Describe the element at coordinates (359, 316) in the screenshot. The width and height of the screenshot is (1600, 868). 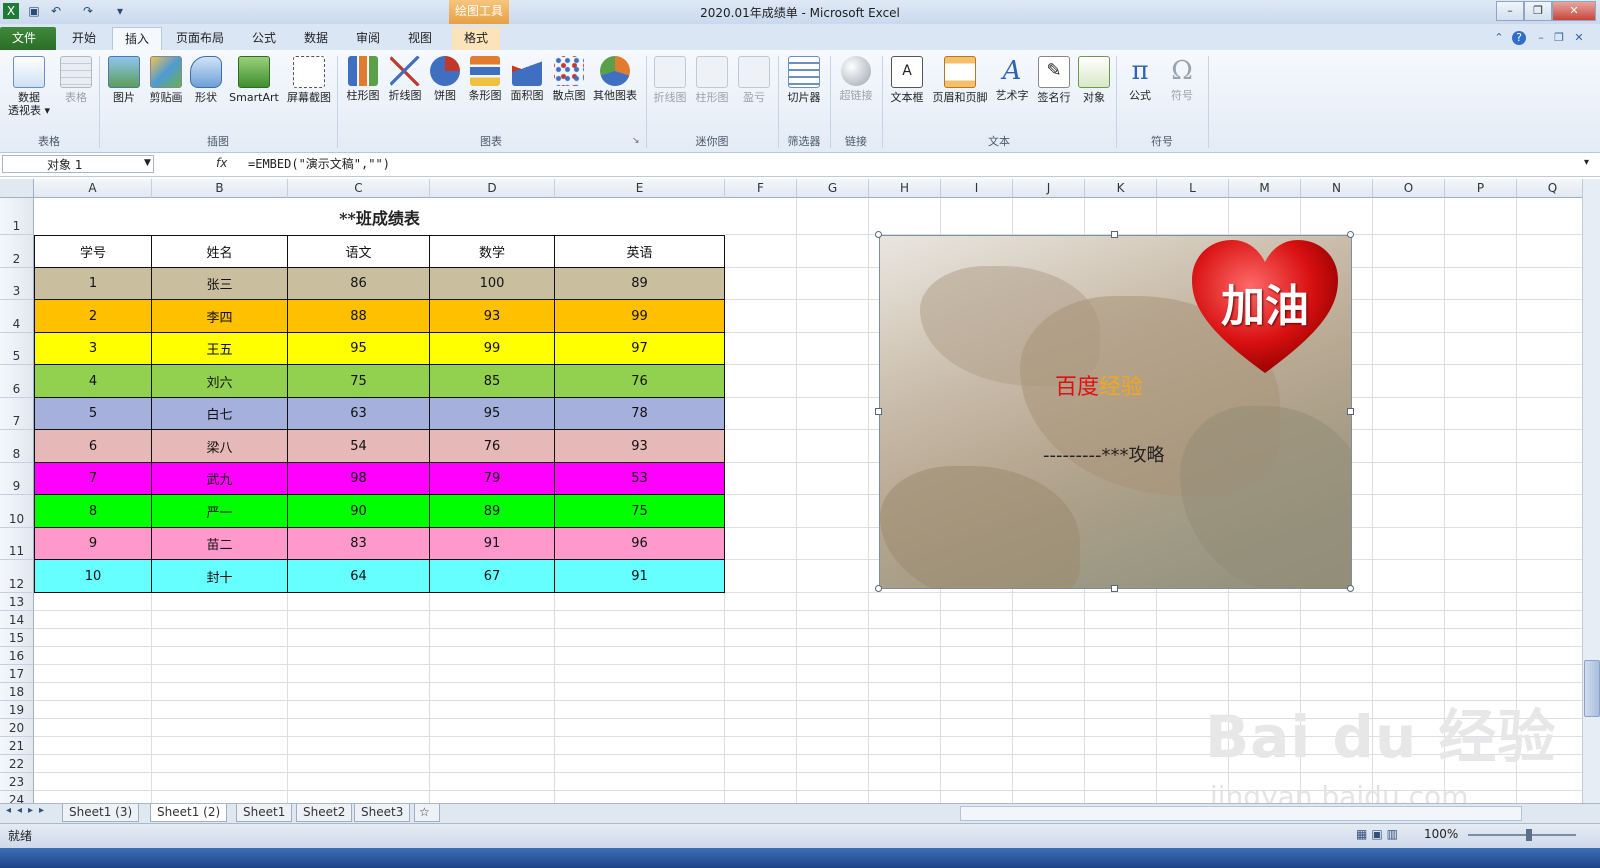
I see `table-cell: 88` at that location.